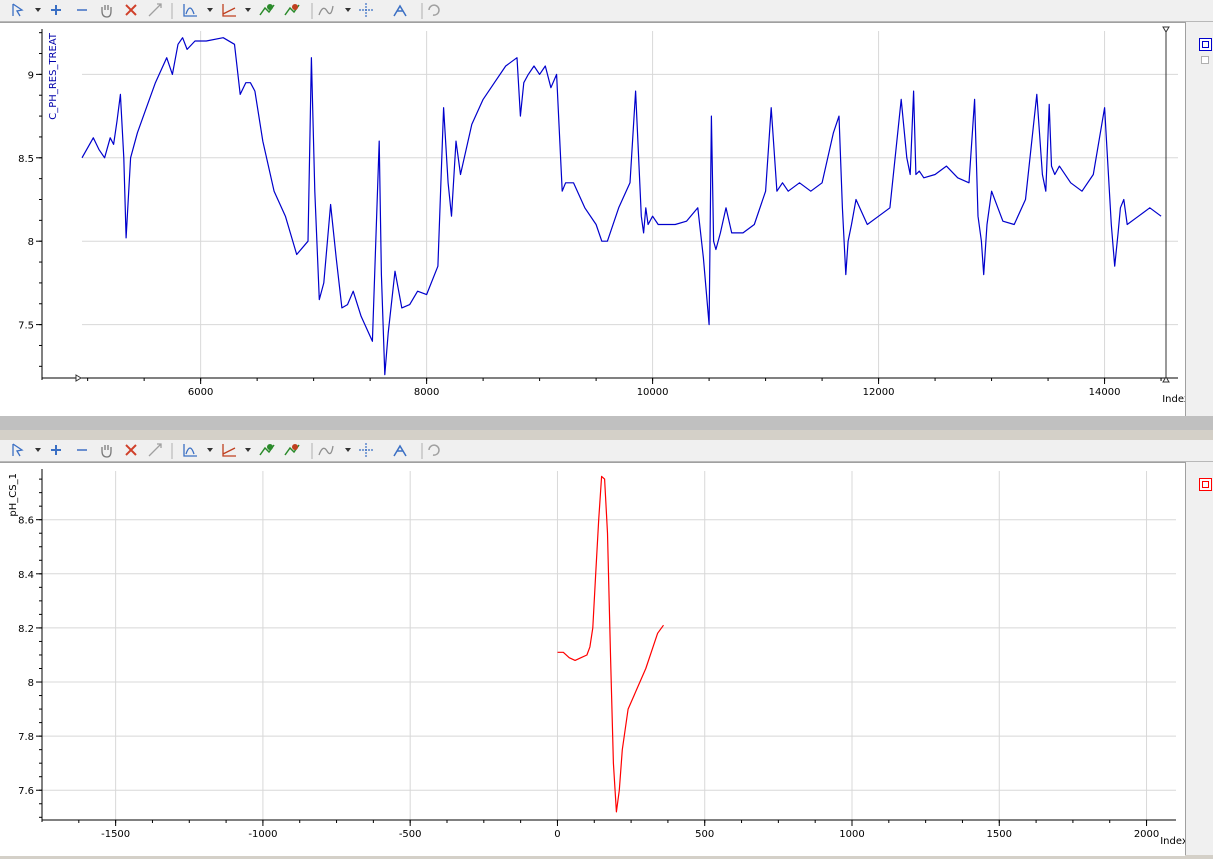  Describe the element at coordinates (26, 159) in the screenshot. I see `y-tick-label: 8.5` at that location.